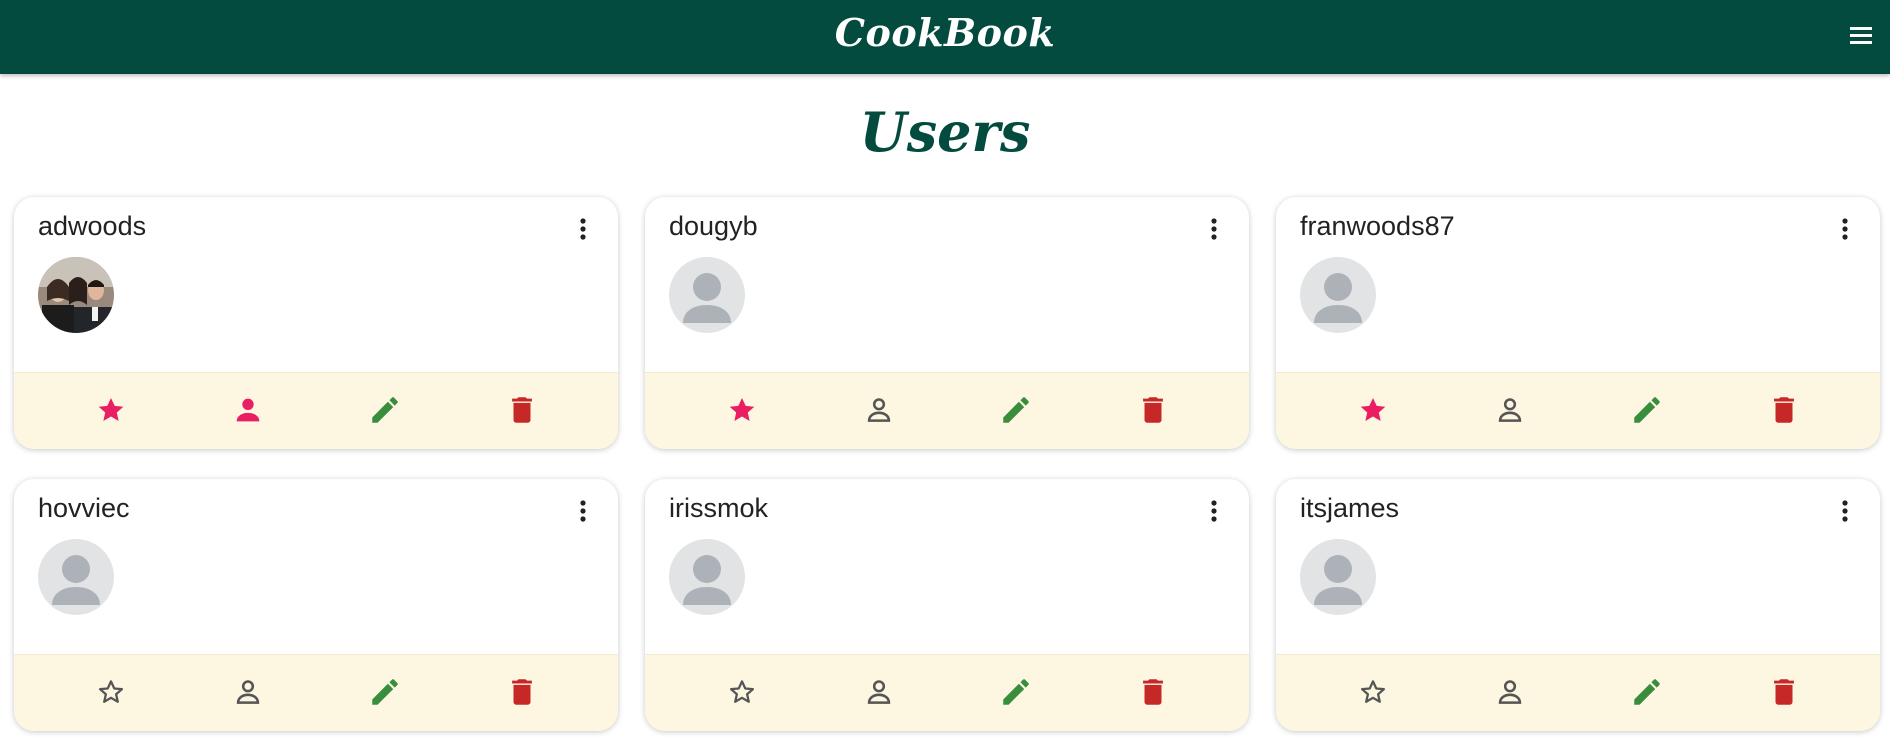 The image size is (1890, 750). Describe the element at coordinates (713, 226) in the screenshot. I see `username: dougyb` at that location.